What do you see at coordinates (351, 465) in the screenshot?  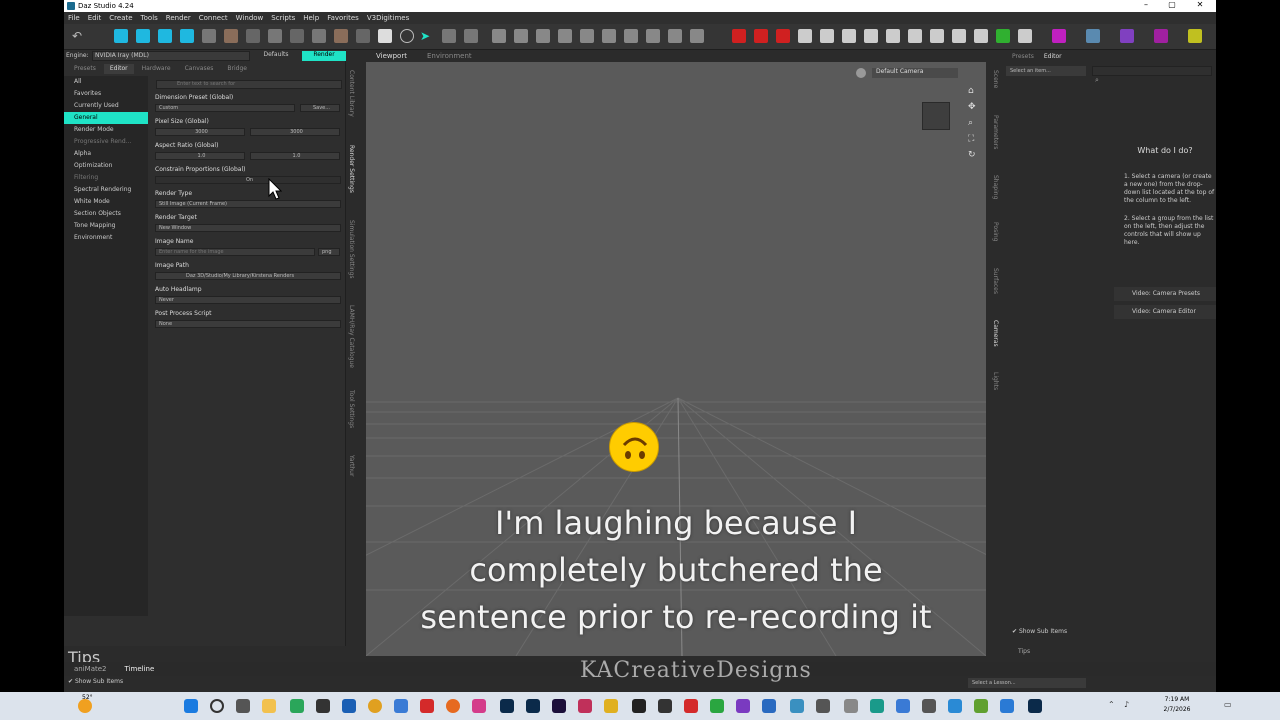 I see `vtab-yarthur: Yarthur` at bounding box center [351, 465].